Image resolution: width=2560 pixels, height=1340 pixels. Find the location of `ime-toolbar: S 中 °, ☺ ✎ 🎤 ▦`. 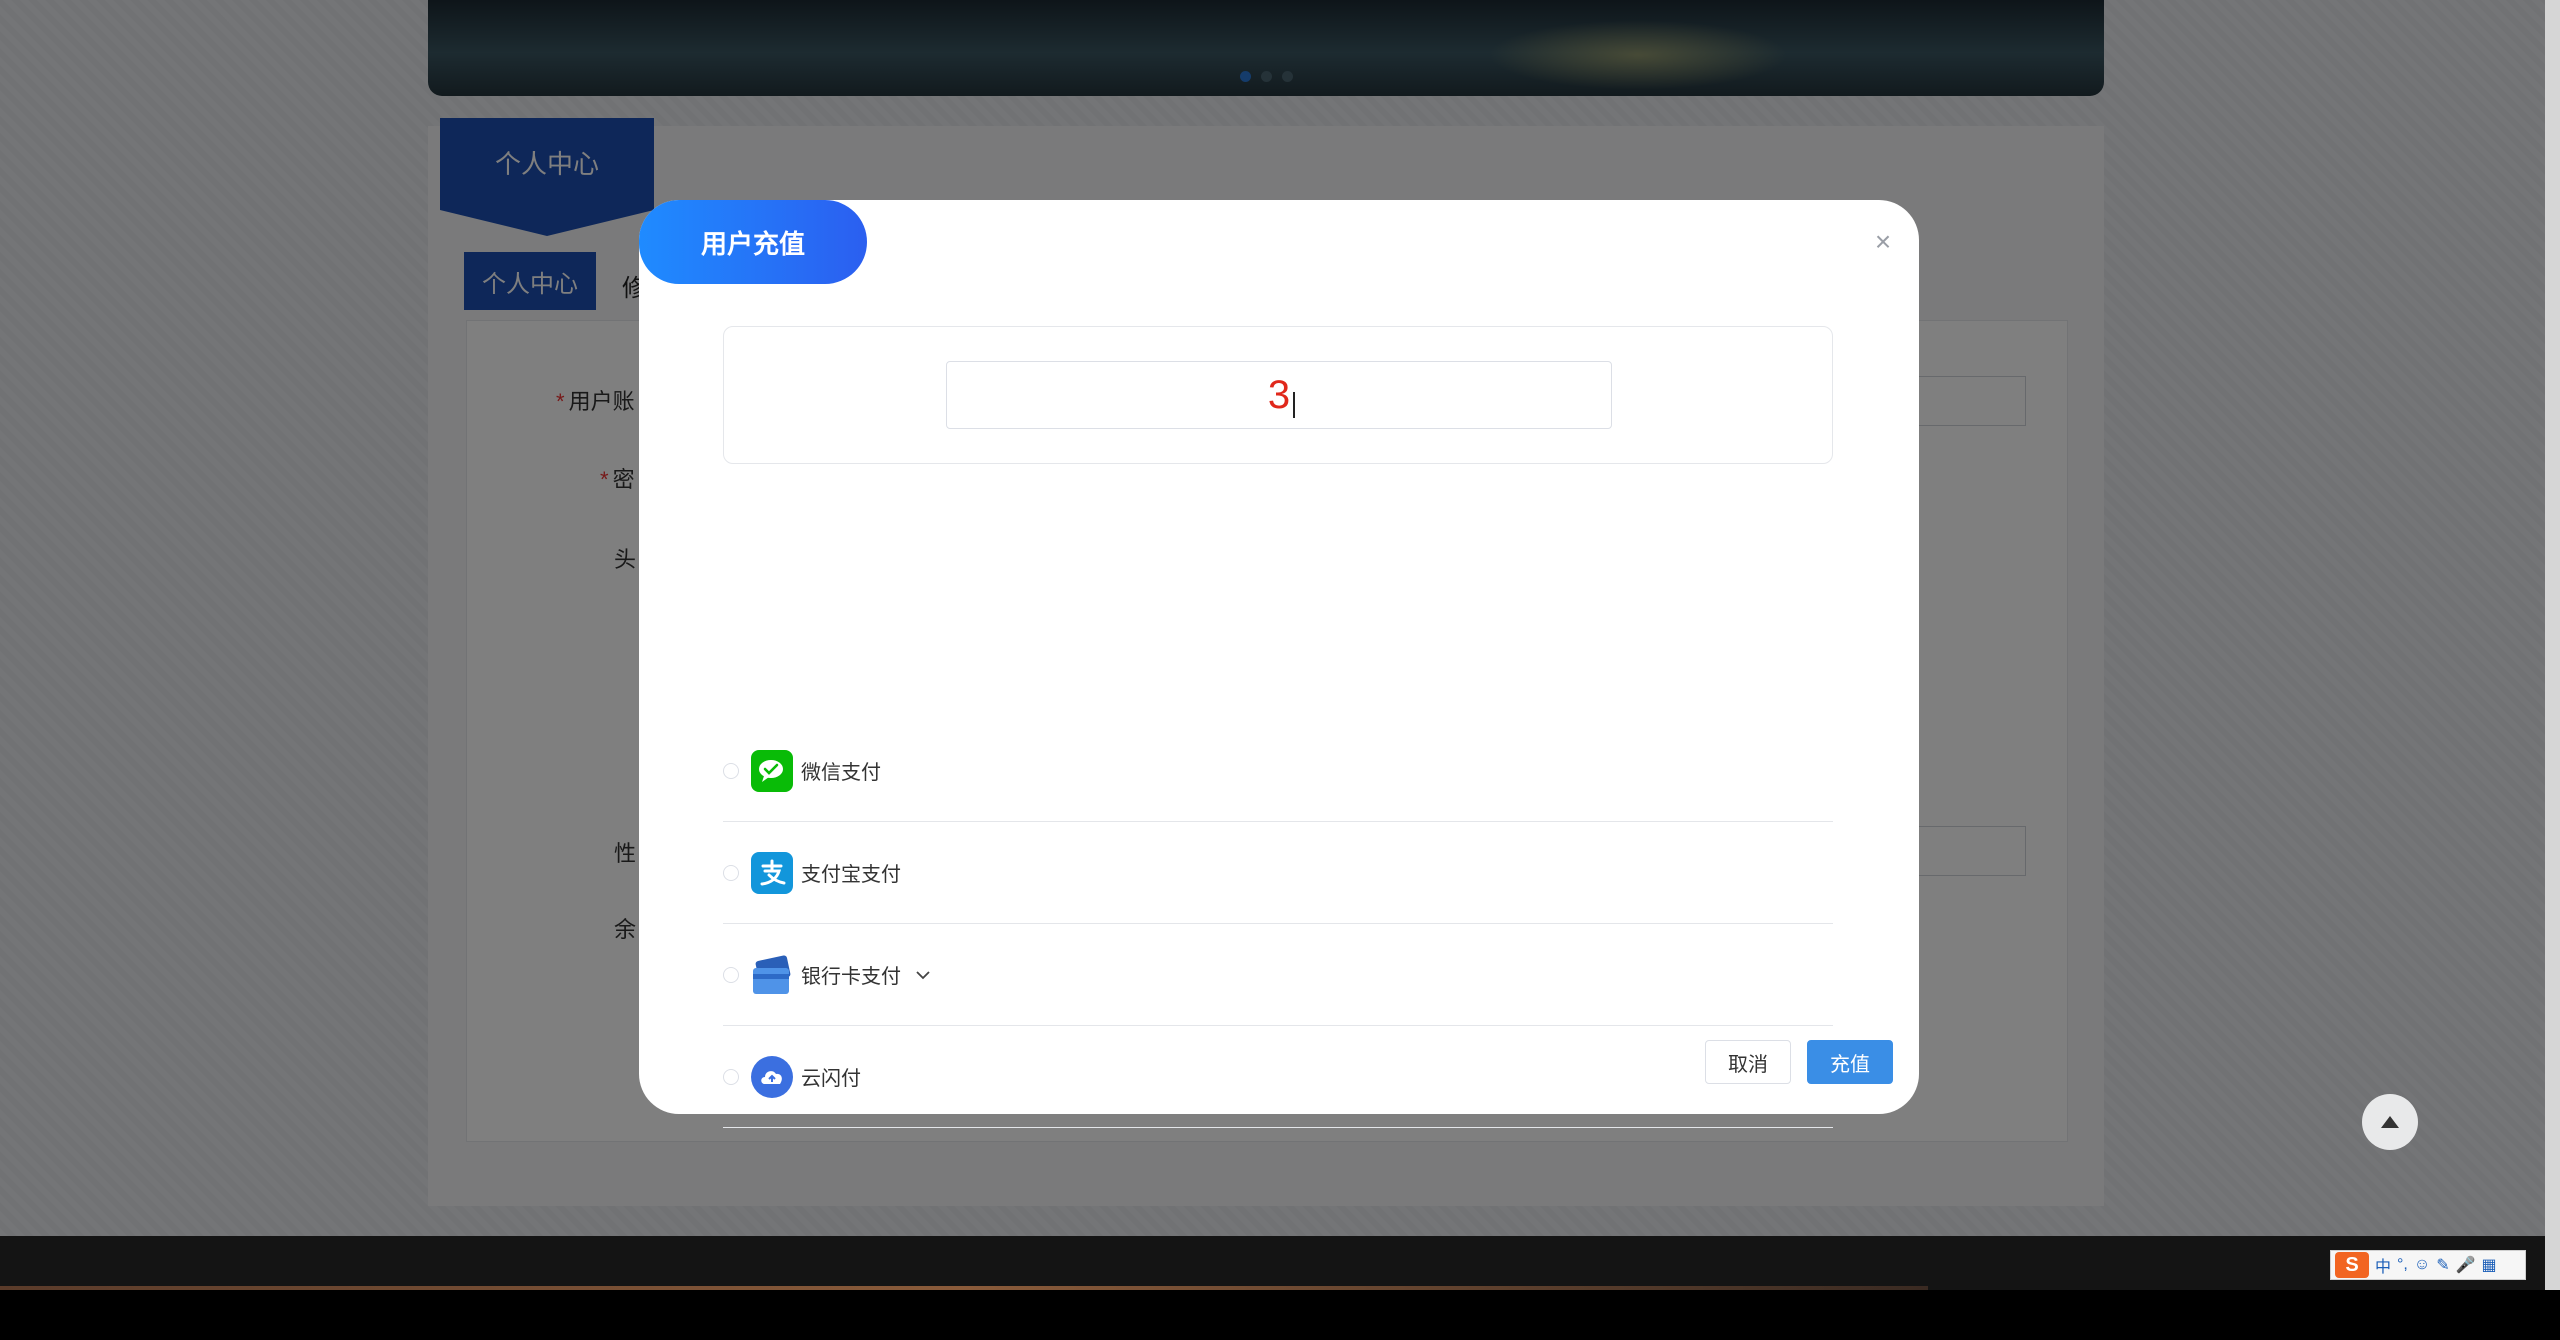

ime-toolbar: S 中 °, ☺ ✎ 🎤 ▦ is located at coordinates (2428, 1265).